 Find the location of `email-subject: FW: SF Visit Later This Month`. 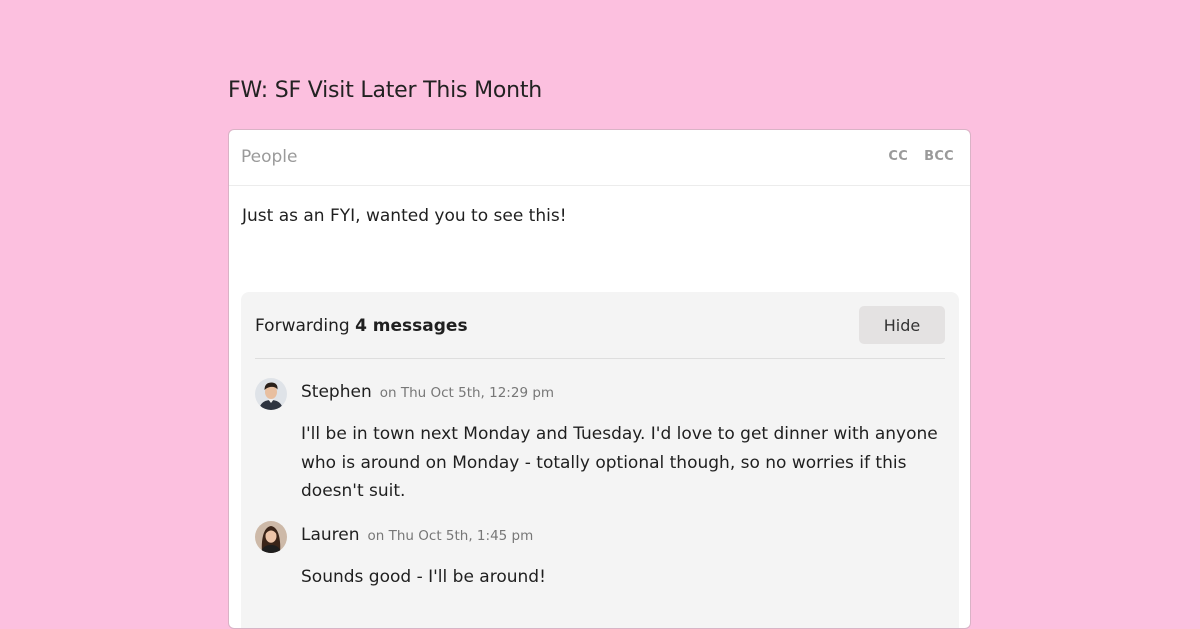

email-subject: FW: SF Visit Later This Month is located at coordinates (385, 90).